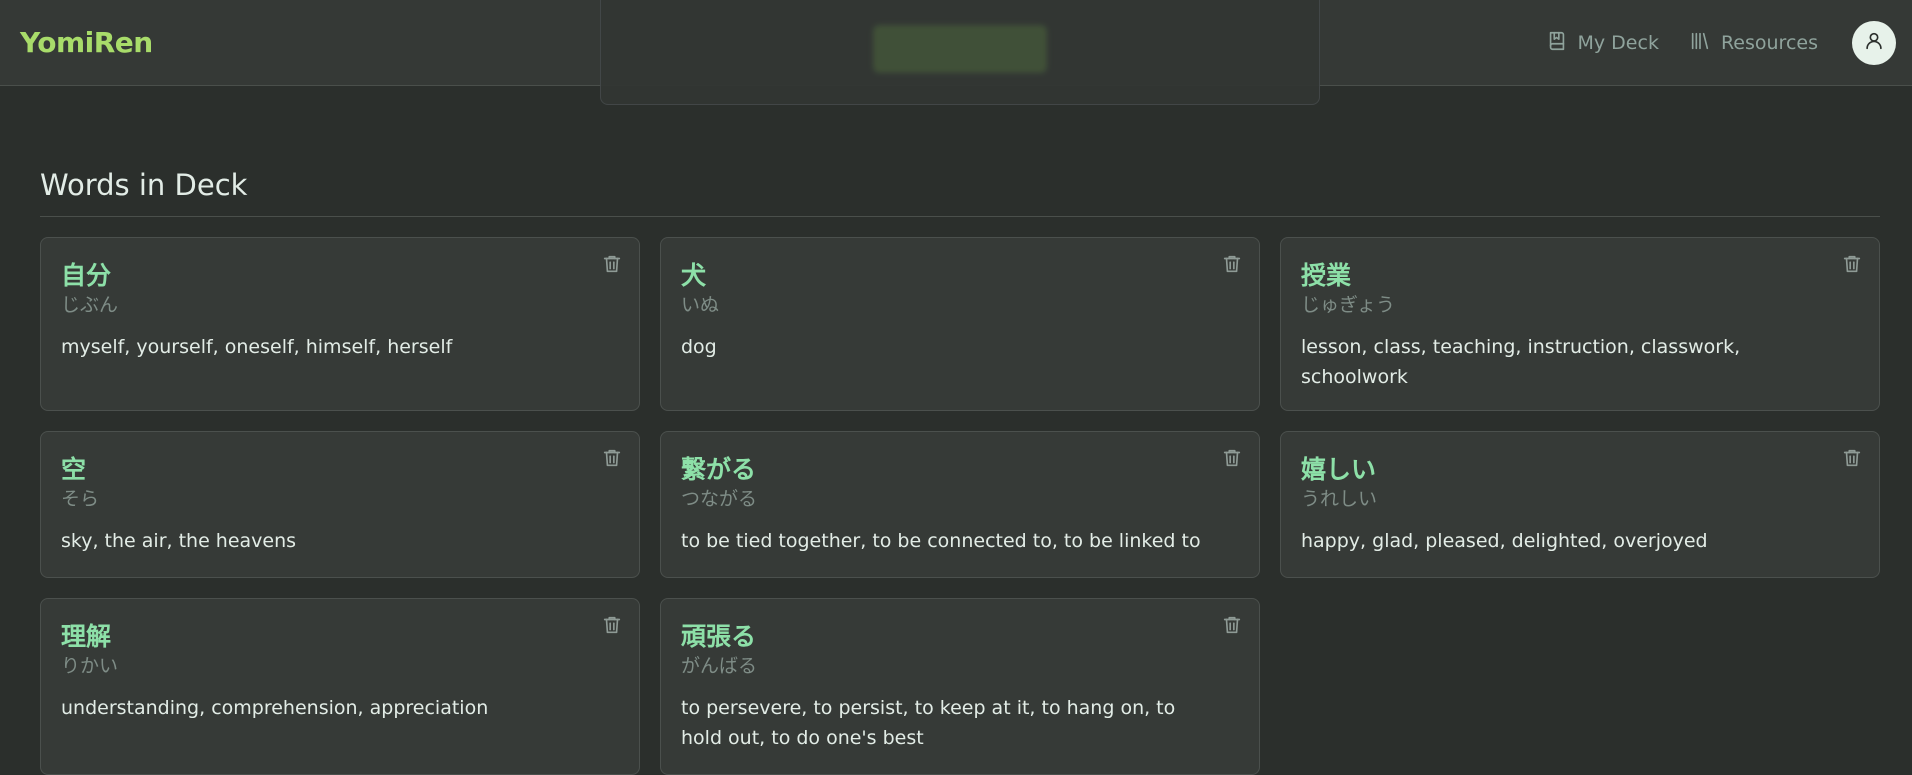 Image resolution: width=1912 pixels, height=775 pixels. What do you see at coordinates (719, 469) in the screenshot?
I see `word-kanji: 繋がる` at bounding box center [719, 469].